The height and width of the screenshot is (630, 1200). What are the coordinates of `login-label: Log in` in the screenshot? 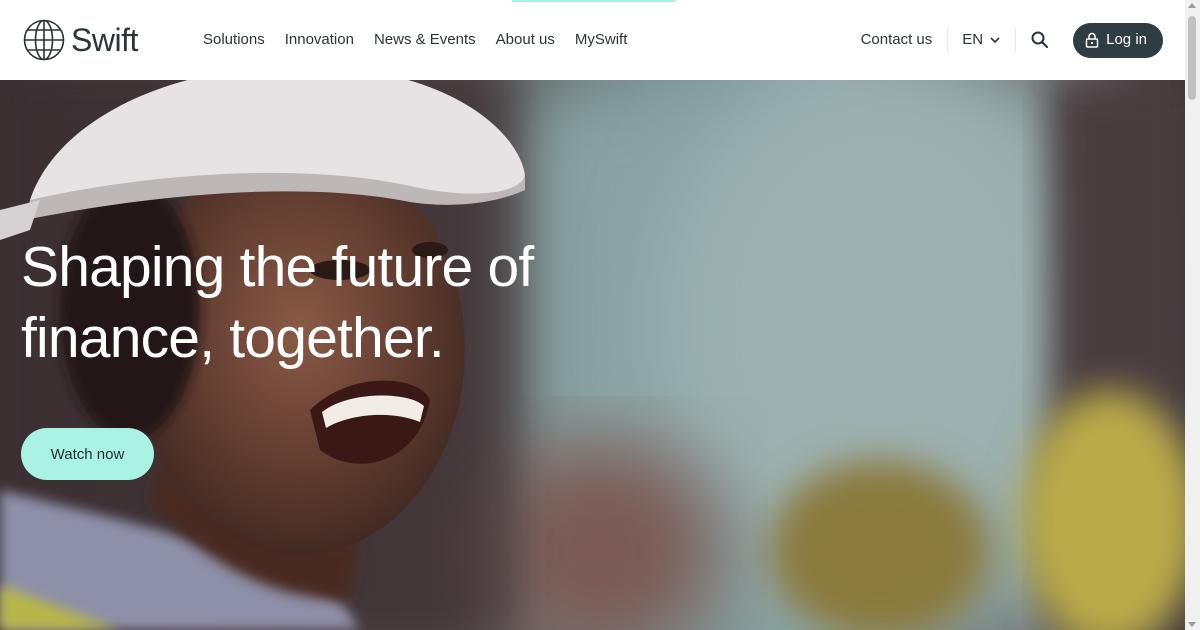 It's located at (1126, 39).